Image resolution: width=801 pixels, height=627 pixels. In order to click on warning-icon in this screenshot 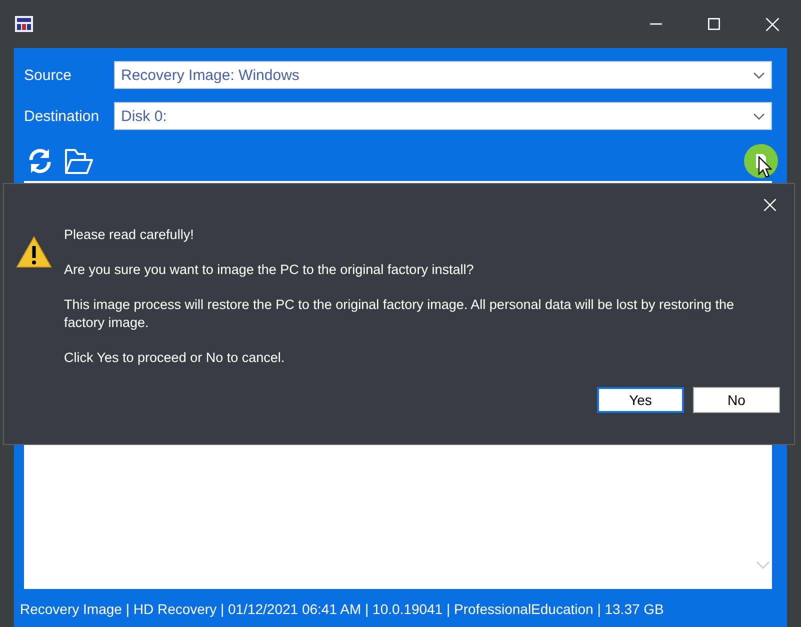, I will do `click(34, 252)`.